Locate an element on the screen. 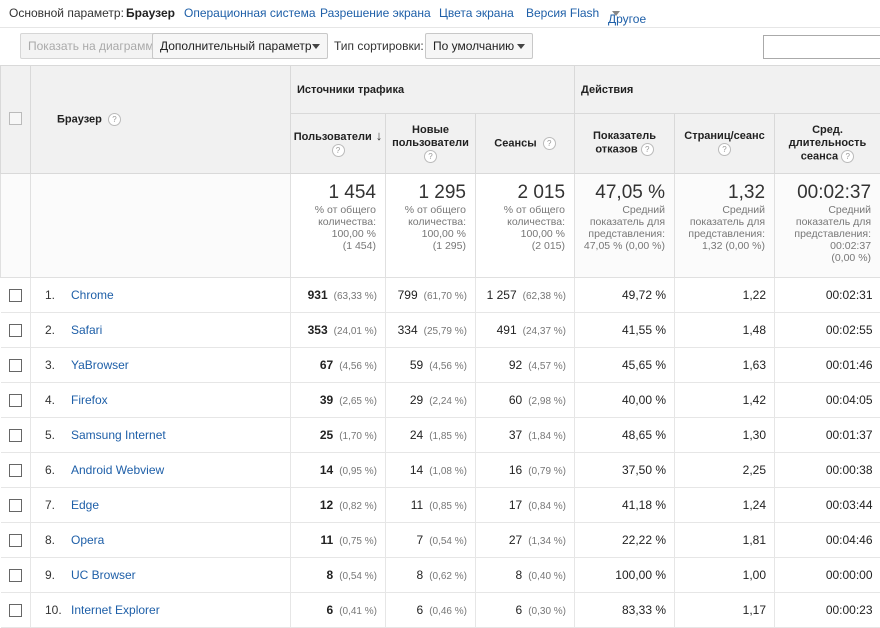  users-value: 12 is located at coordinates (326, 505).